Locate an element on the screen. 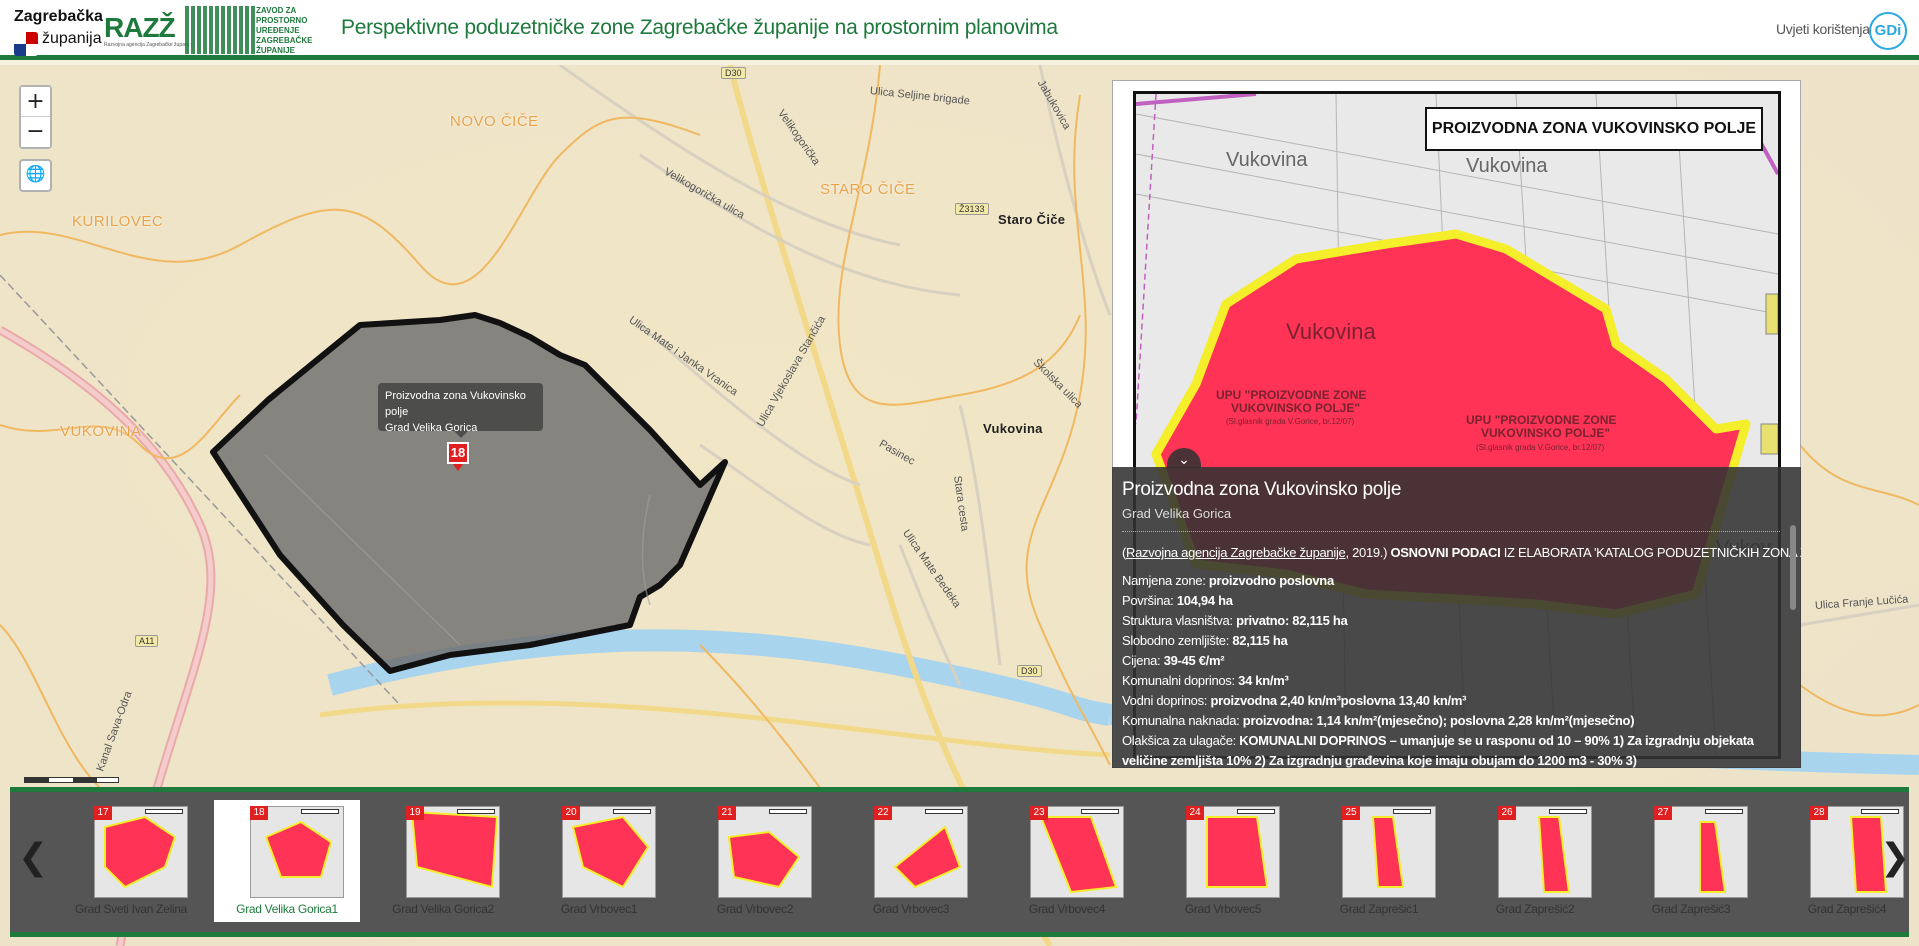 The image size is (1919, 946). zone-image-title: PROIZVODNA ZONA VUKOVINSKO POLJE is located at coordinates (1594, 129).